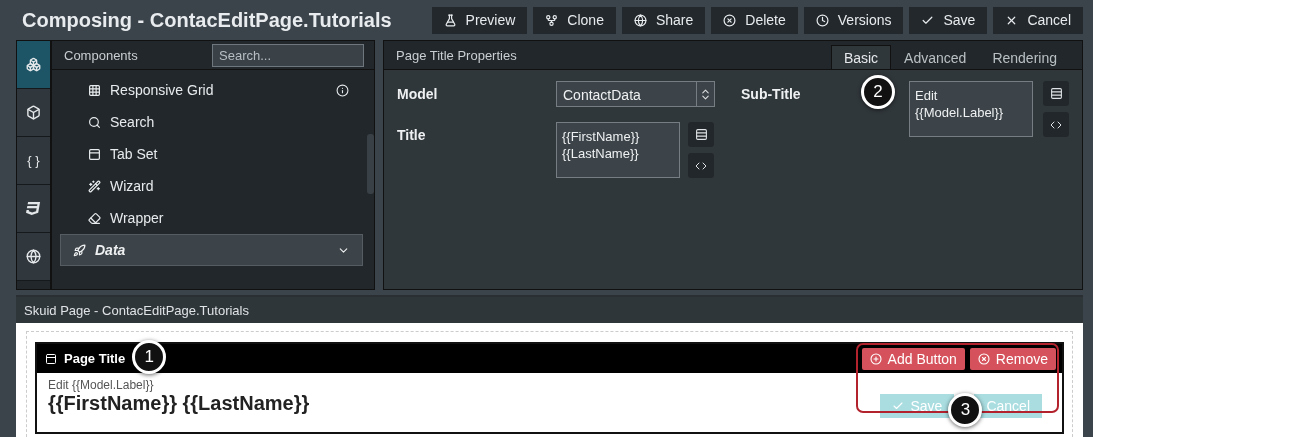  Describe the element at coordinates (1038, 20) in the screenshot. I see `toolbar-button: Cancel` at that location.